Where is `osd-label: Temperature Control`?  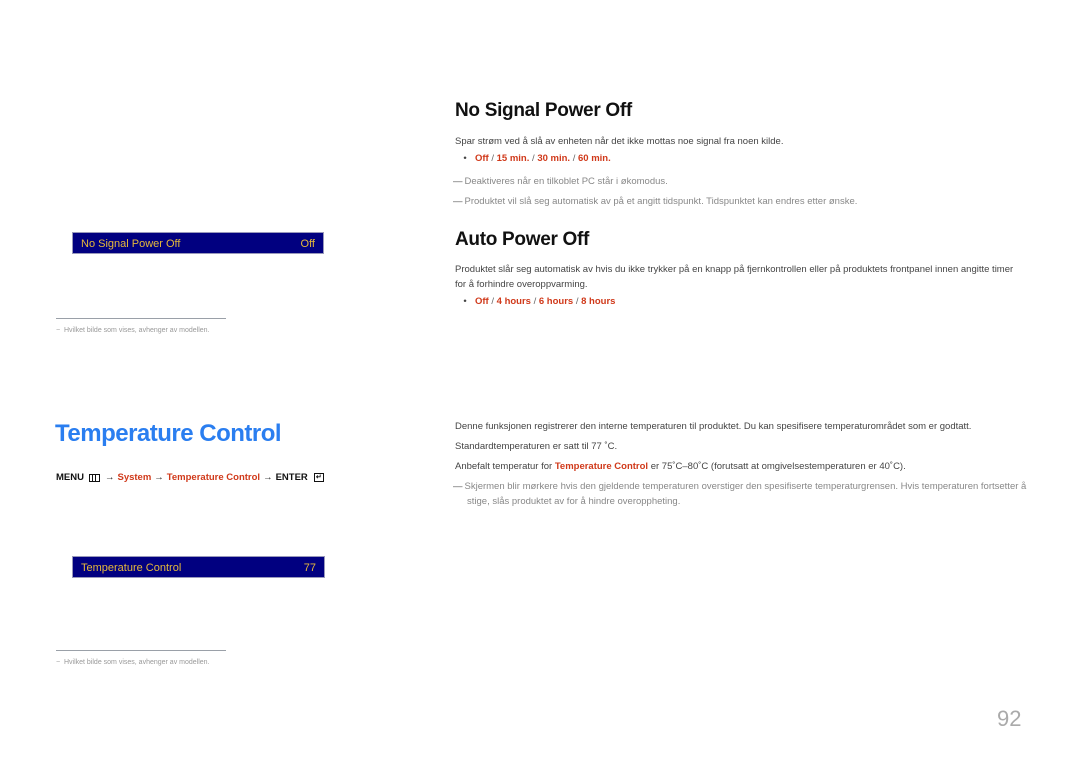
osd-label: Temperature Control is located at coordinates (131, 568).